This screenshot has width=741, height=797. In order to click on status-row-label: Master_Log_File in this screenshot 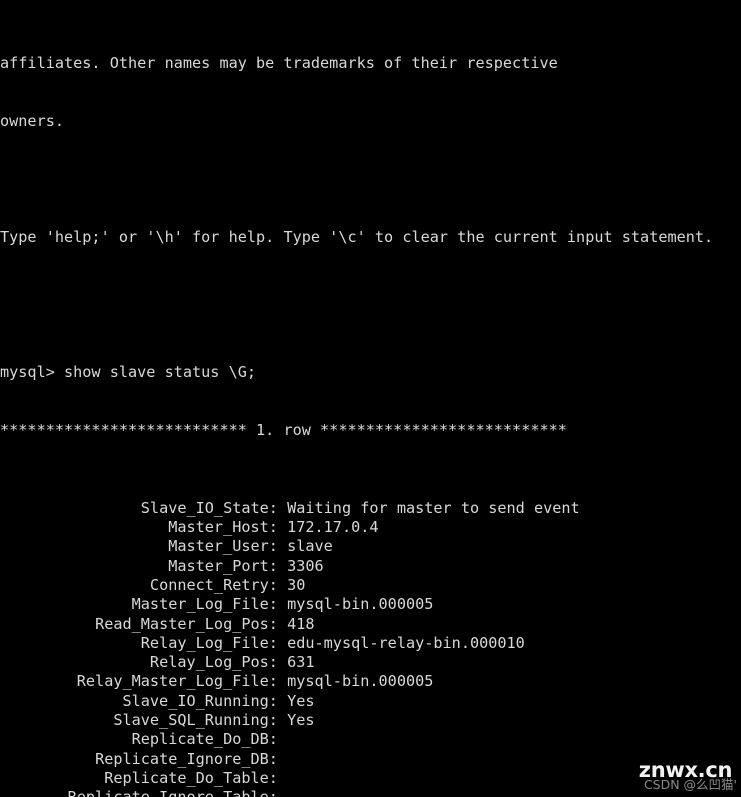, I will do `click(200, 604)`.